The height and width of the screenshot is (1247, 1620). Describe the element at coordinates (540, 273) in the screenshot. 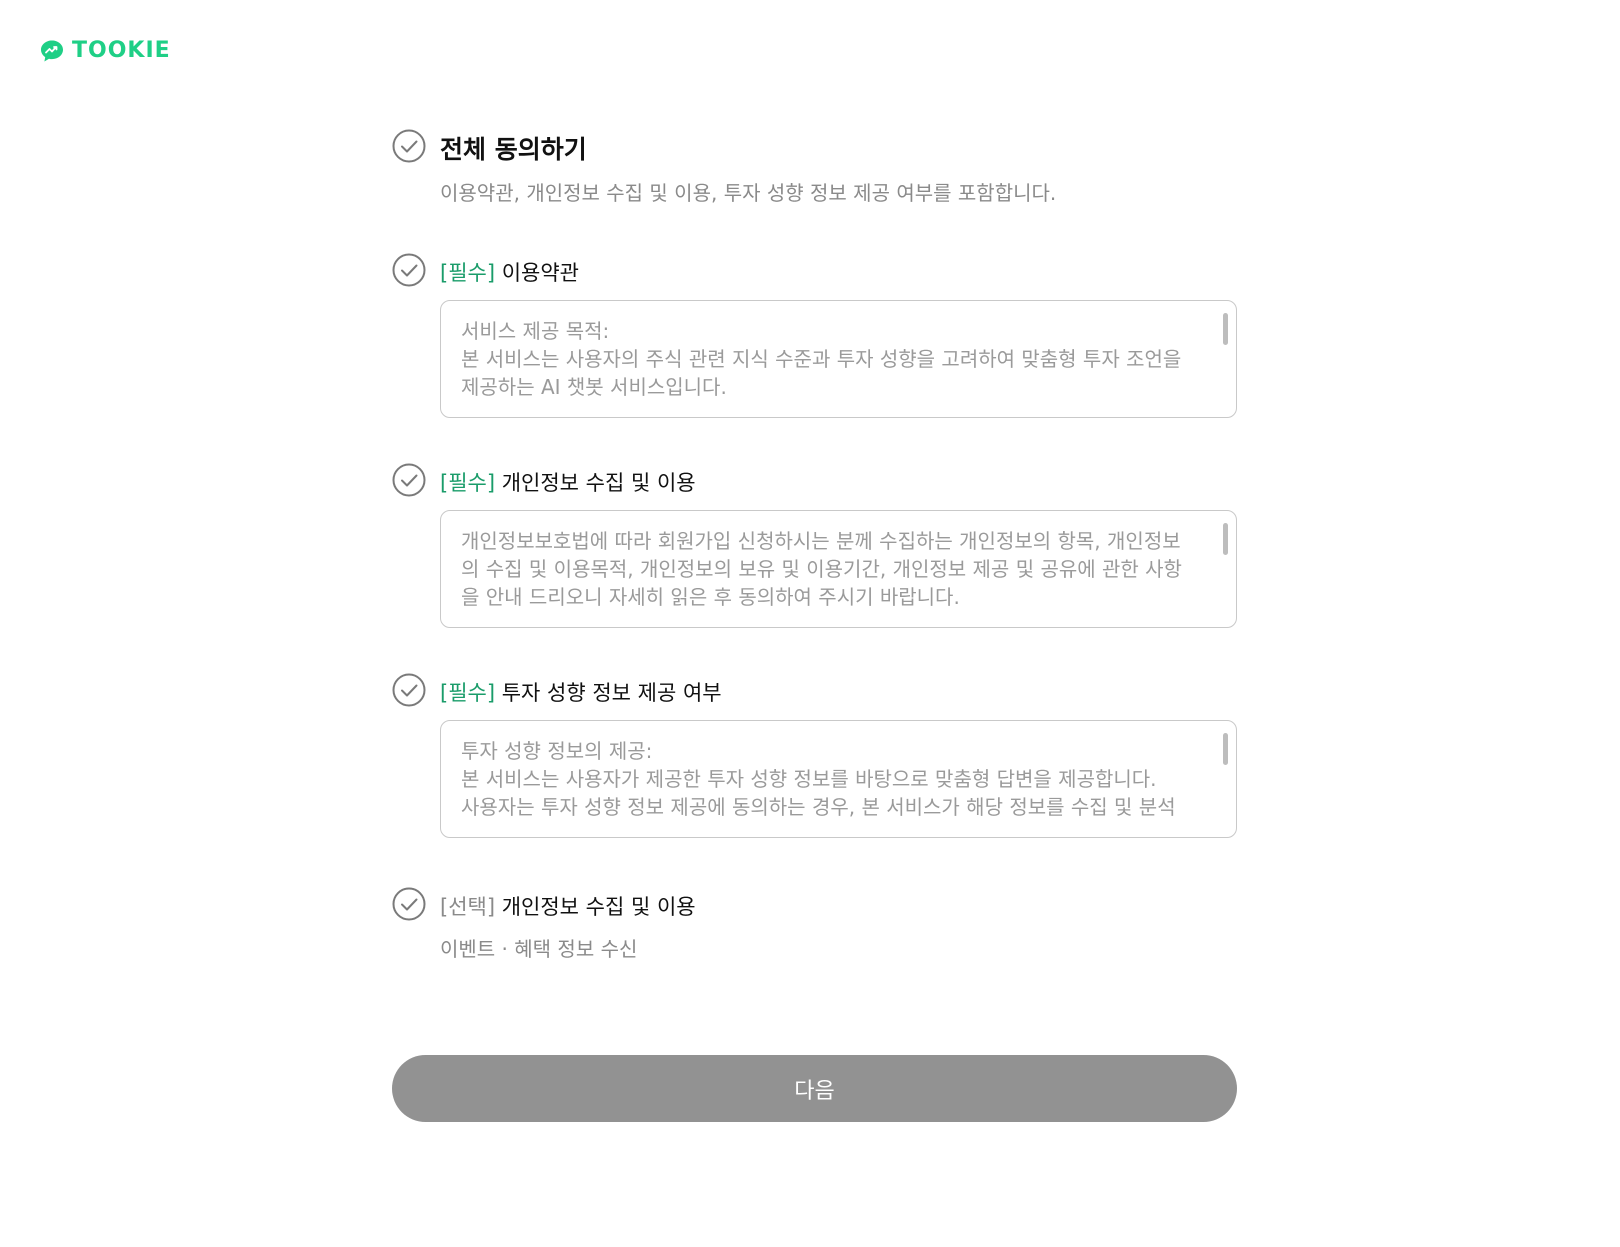

I see `terms-of-use-label: 이용약관` at that location.